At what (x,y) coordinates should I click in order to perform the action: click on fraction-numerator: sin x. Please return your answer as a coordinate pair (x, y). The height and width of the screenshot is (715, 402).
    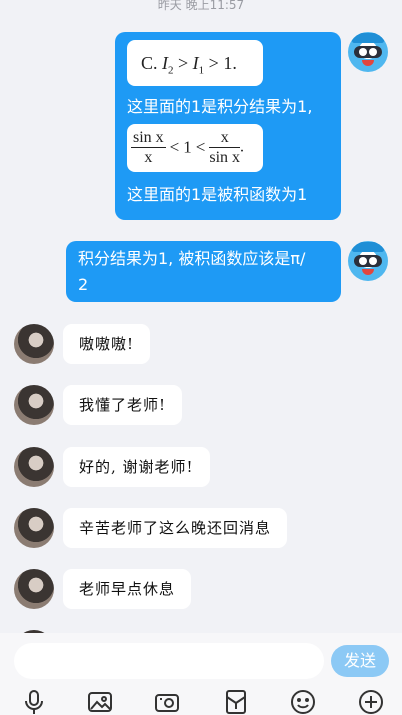
    Looking at the image, I should click on (148, 138).